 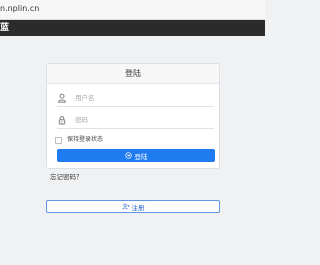 I want to click on remember-me: 保持登录状态, so click(x=79, y=140).